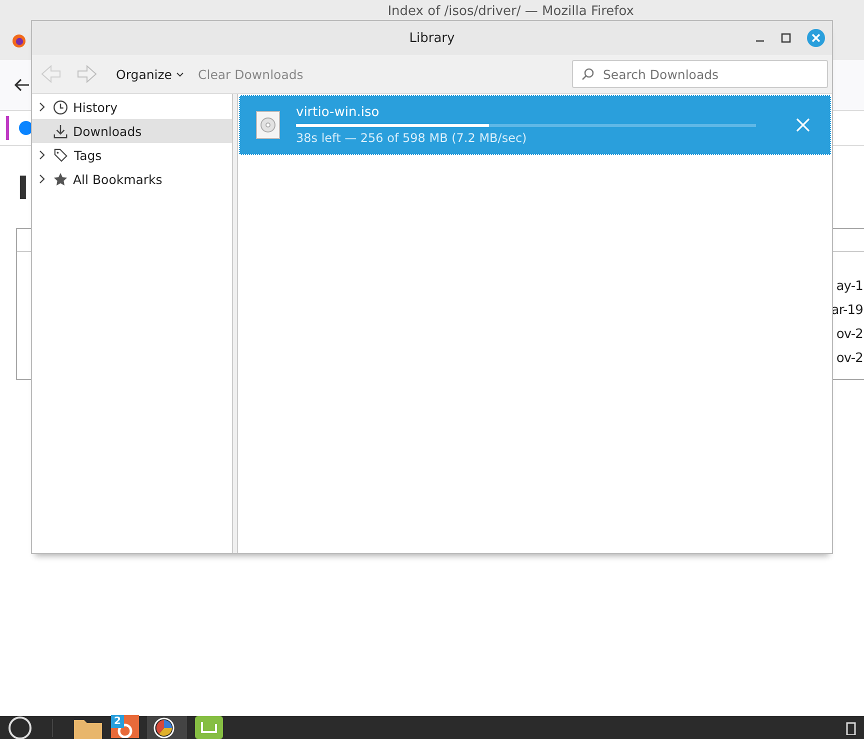  Describe the element at coordinates (132, 179) in the screenshot. I see `sidebar-item: All Bookmarks` at that location.